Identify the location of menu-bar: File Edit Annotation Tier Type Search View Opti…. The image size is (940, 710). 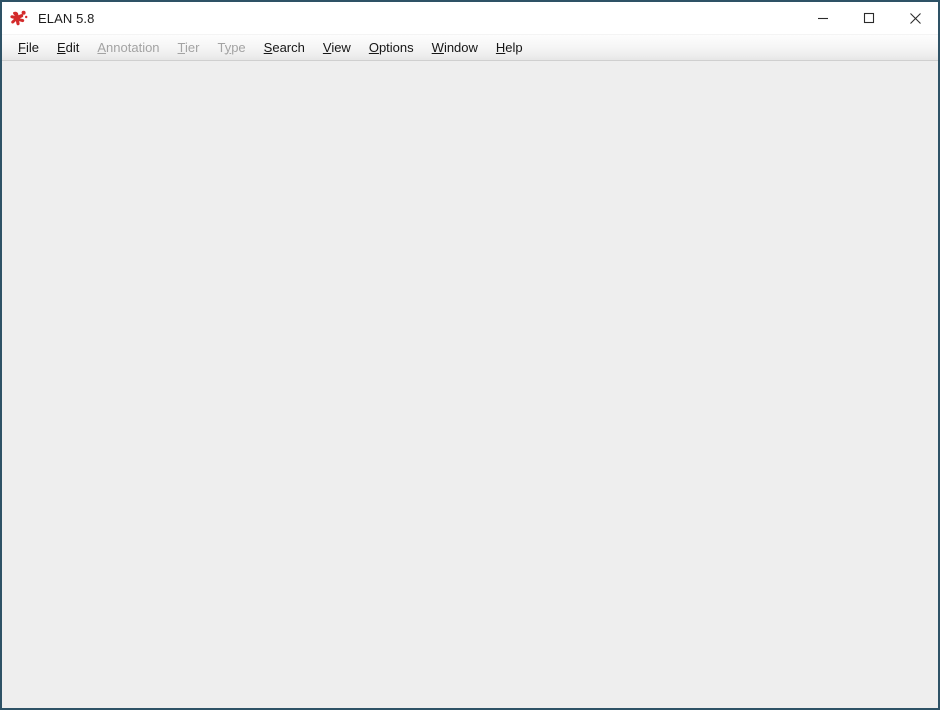
(470, 47).